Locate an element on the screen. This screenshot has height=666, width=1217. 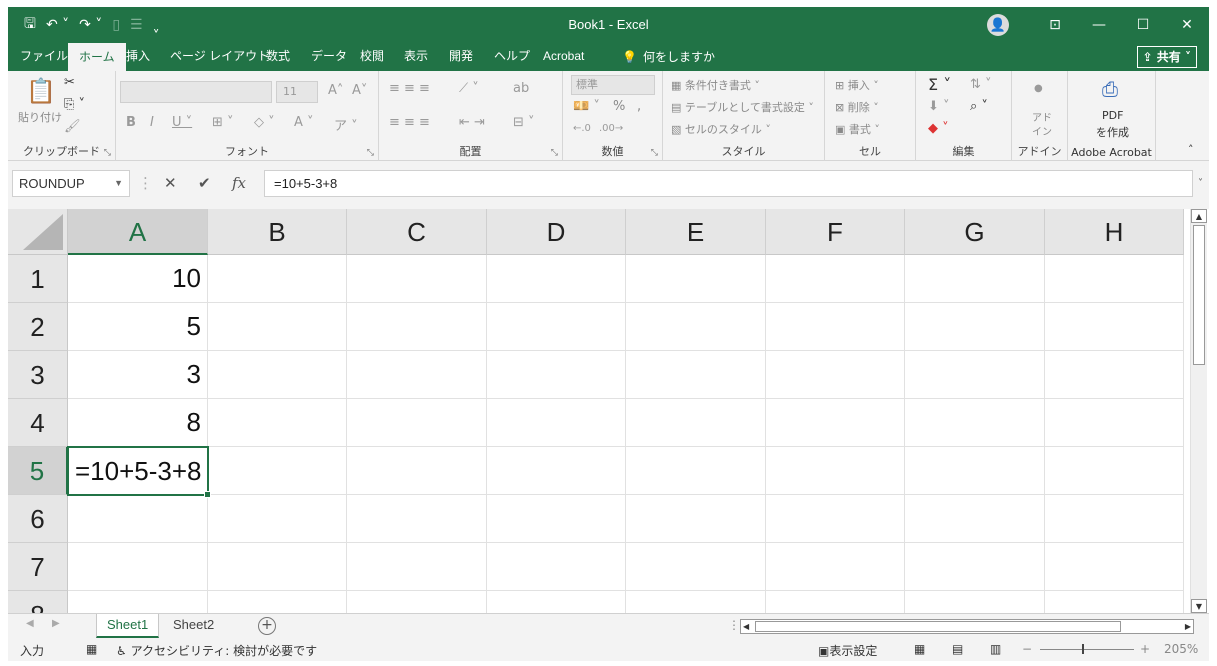
cell-a8 is located at coordinates (138, 602).